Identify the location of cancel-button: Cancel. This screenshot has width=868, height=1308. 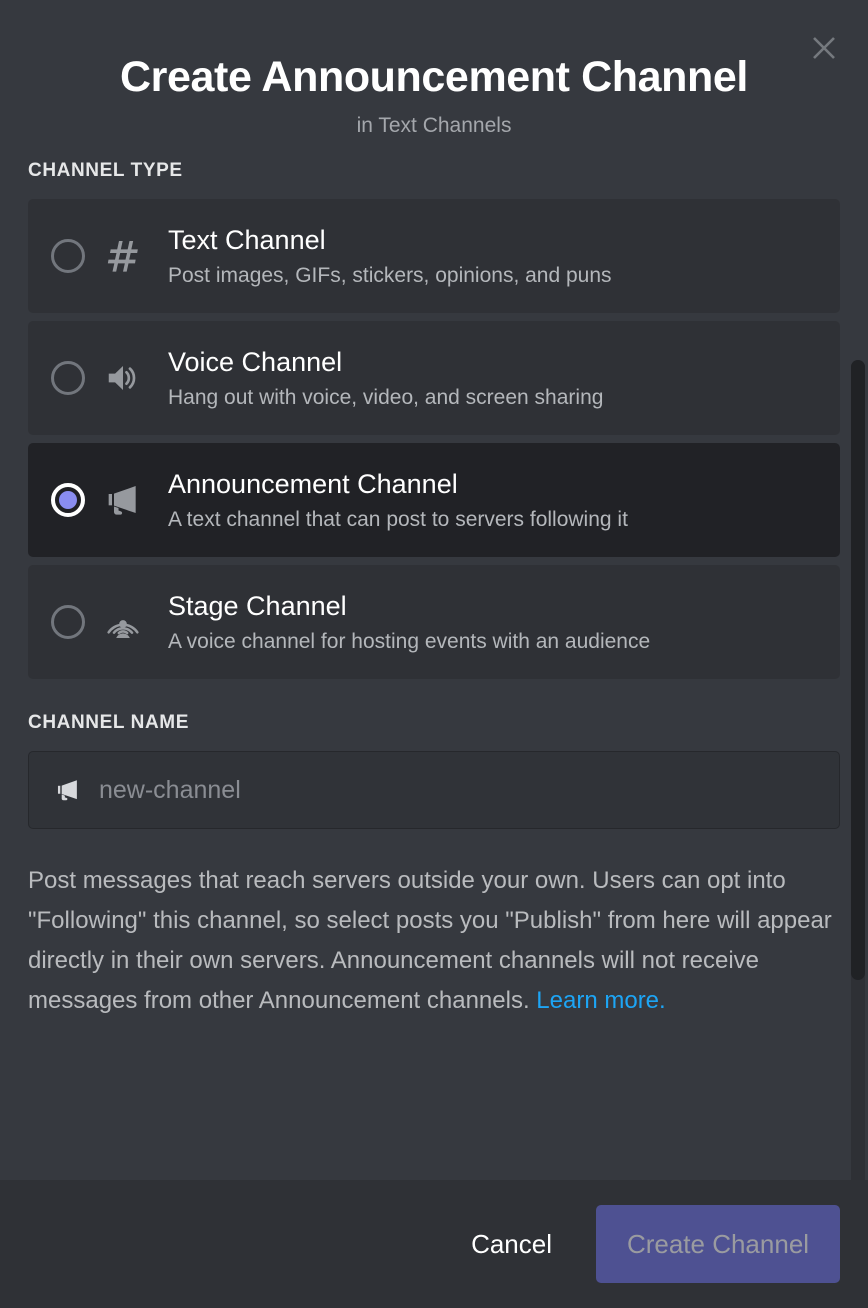
(511, 1244).